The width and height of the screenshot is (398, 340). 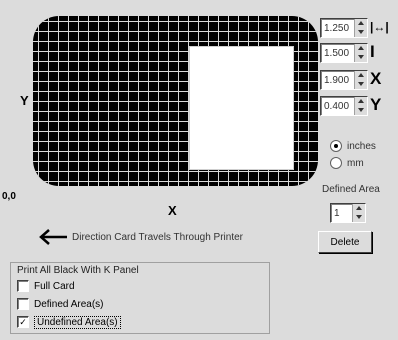 What do you see at coordinates (54, 286) in the screenshot?
I see `full-card-label: Full Card` at bounding box center [54, 286].